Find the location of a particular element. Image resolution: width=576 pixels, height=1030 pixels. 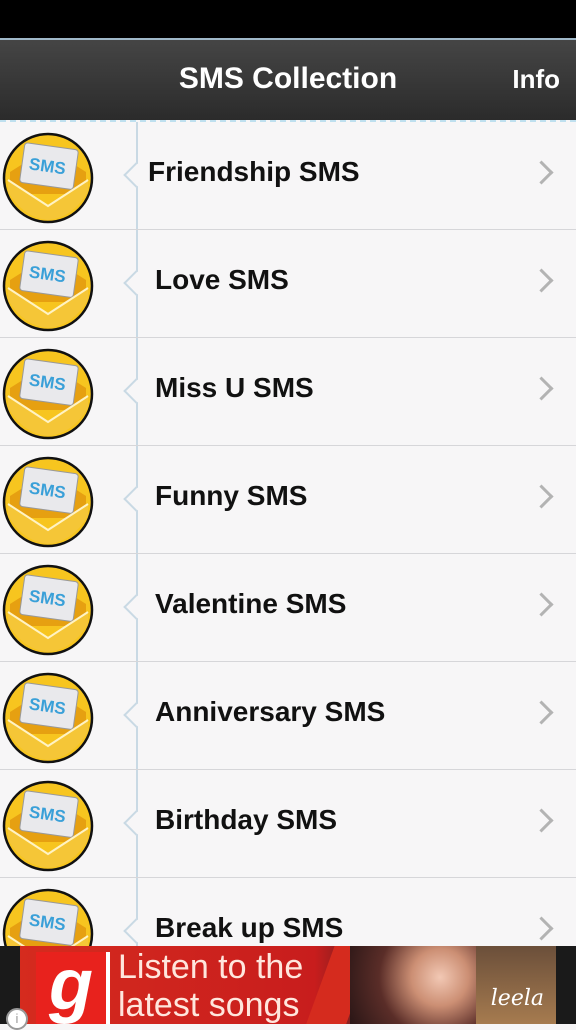

list-item: SMS Funny SMS is located at coordinates (288, 500).